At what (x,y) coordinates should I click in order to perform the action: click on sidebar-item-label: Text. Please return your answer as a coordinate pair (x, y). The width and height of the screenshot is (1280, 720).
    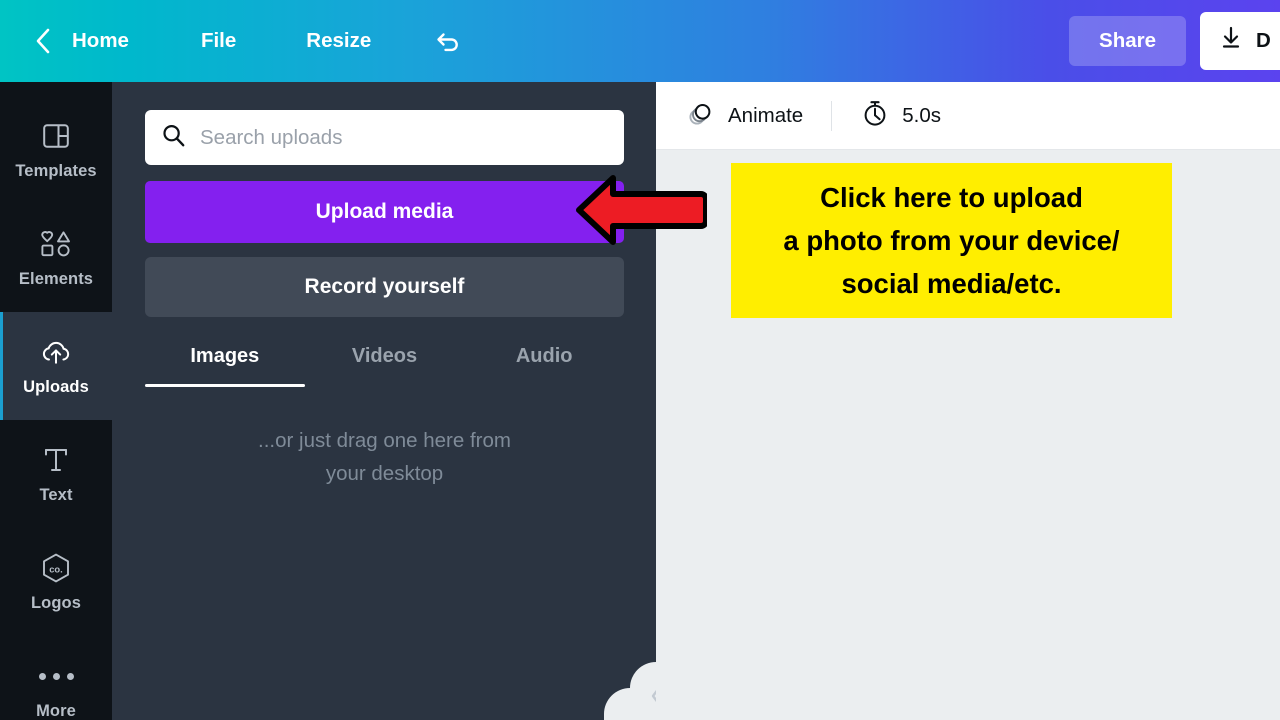
    Looking at the image, I should click on (56, 495).